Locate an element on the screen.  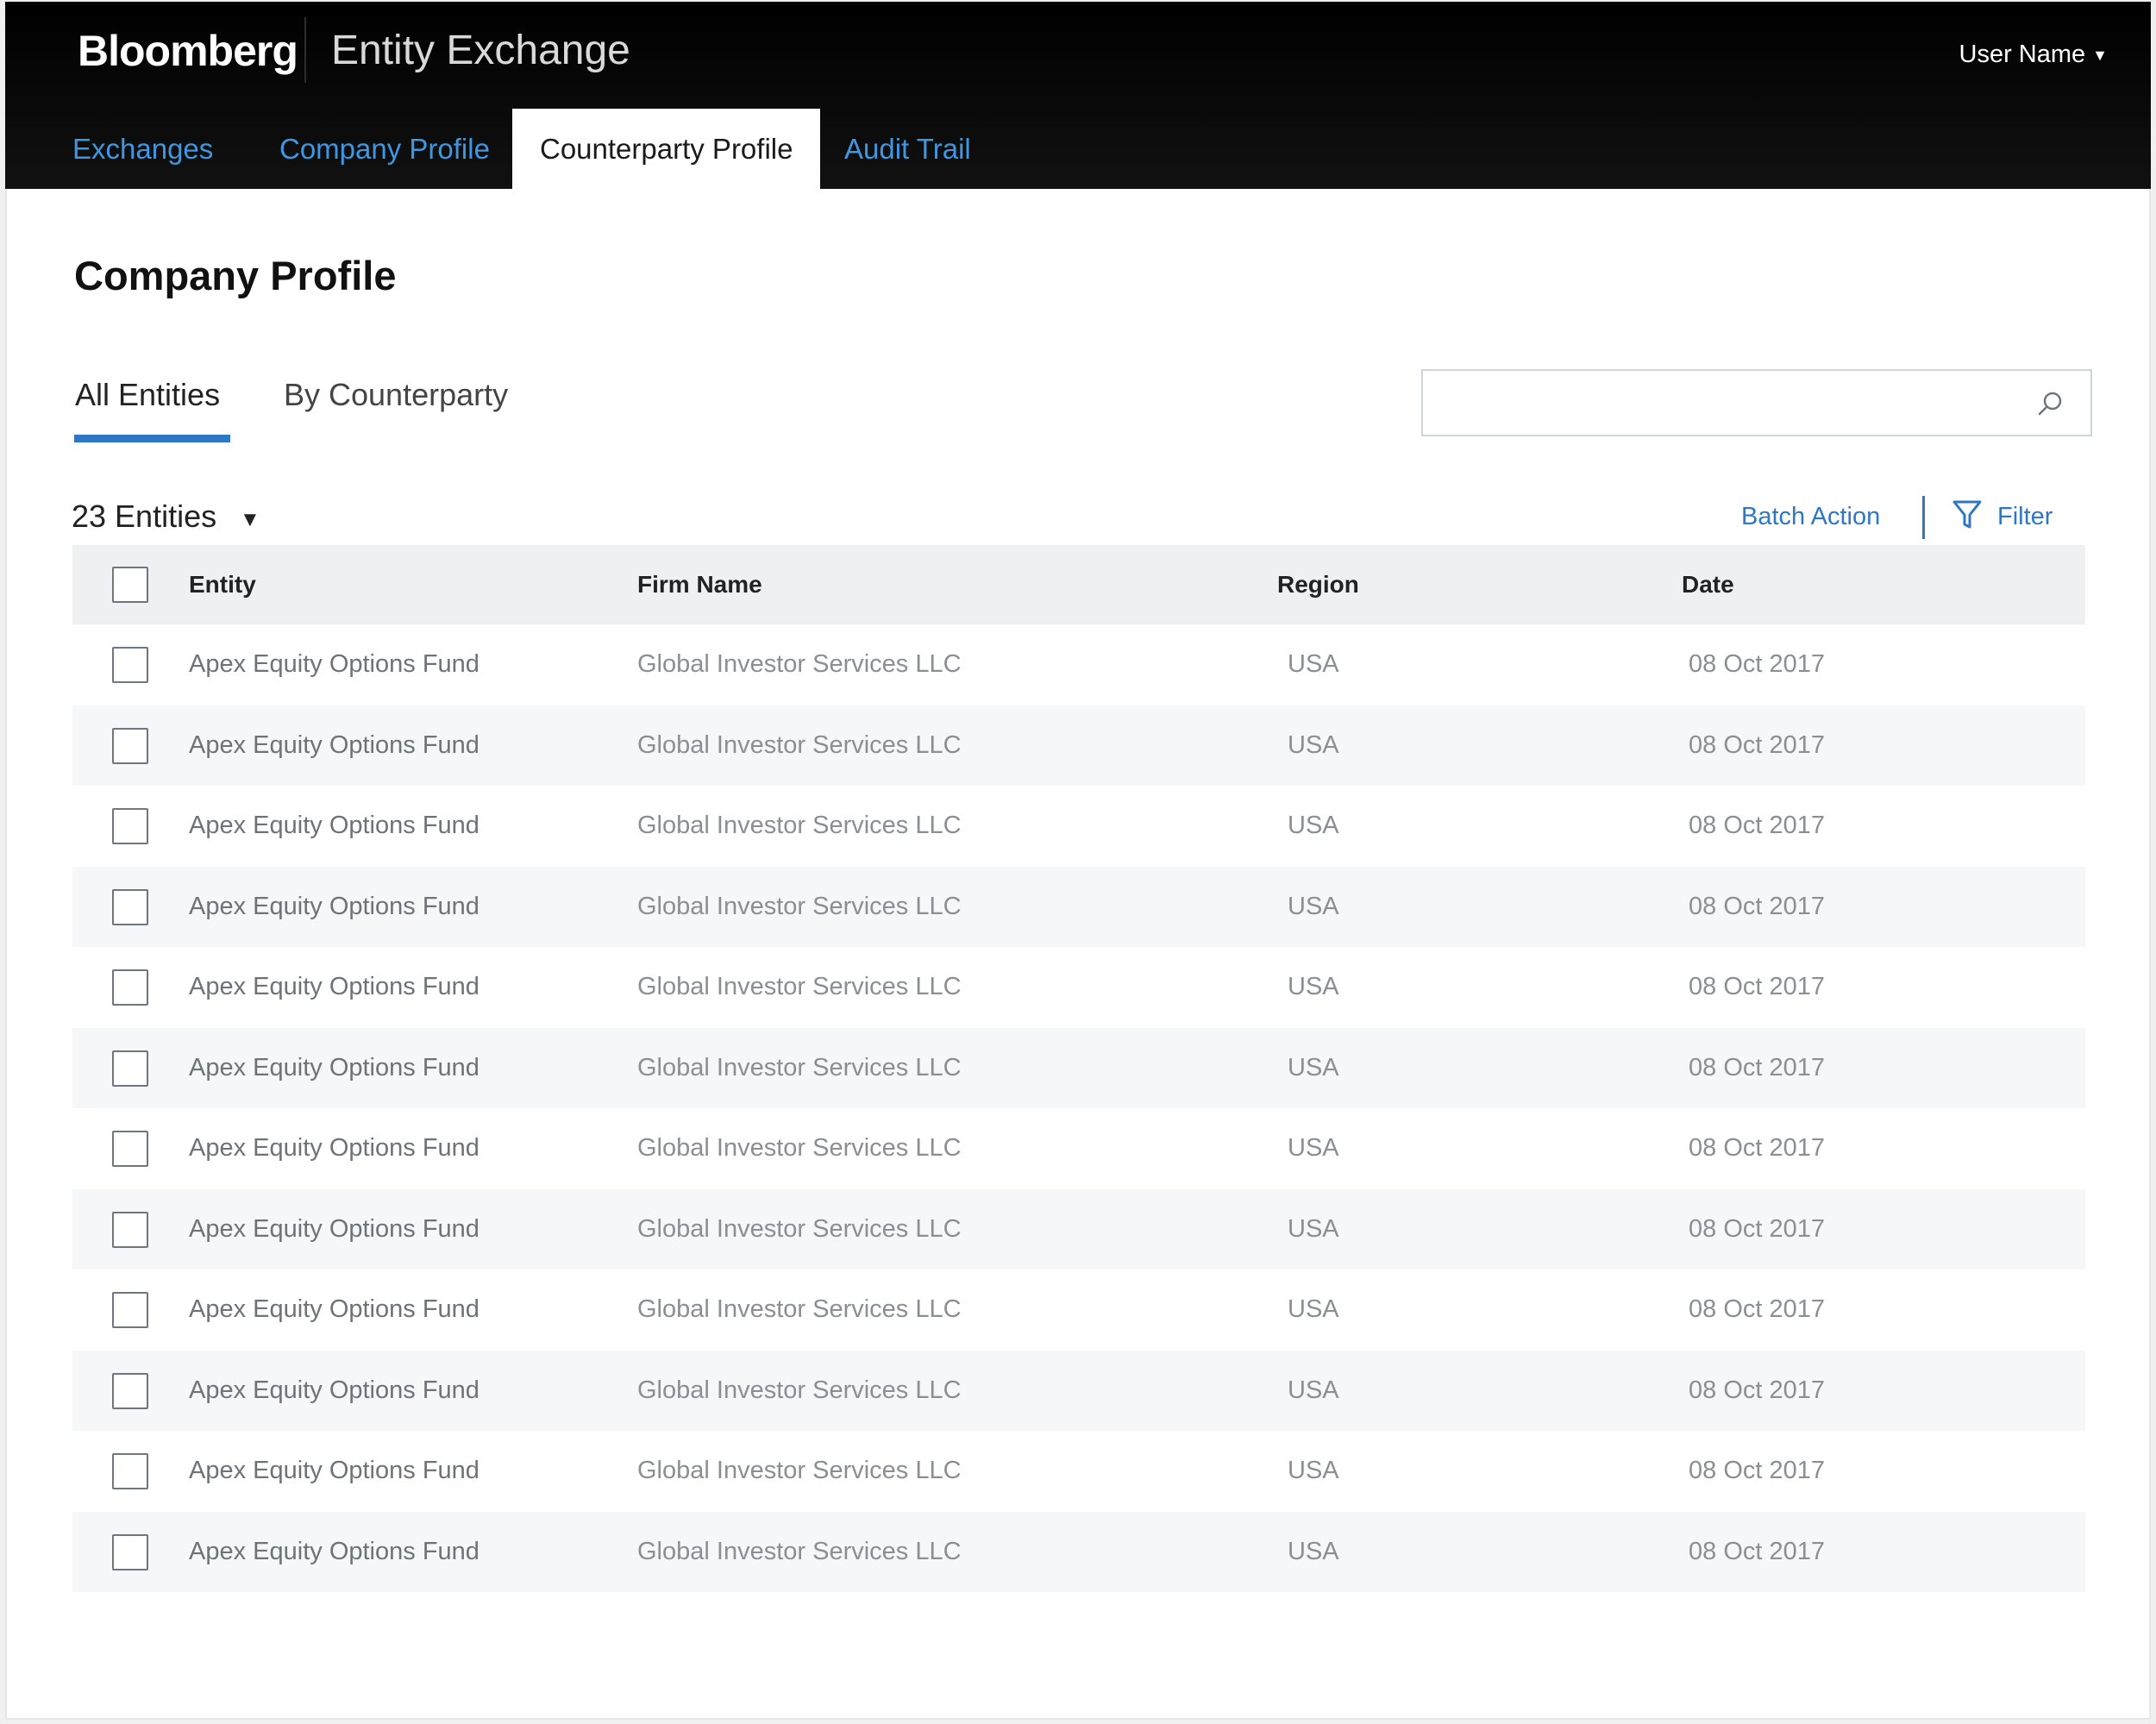
filter-button: Filter is located at coordinates (2025, 516).